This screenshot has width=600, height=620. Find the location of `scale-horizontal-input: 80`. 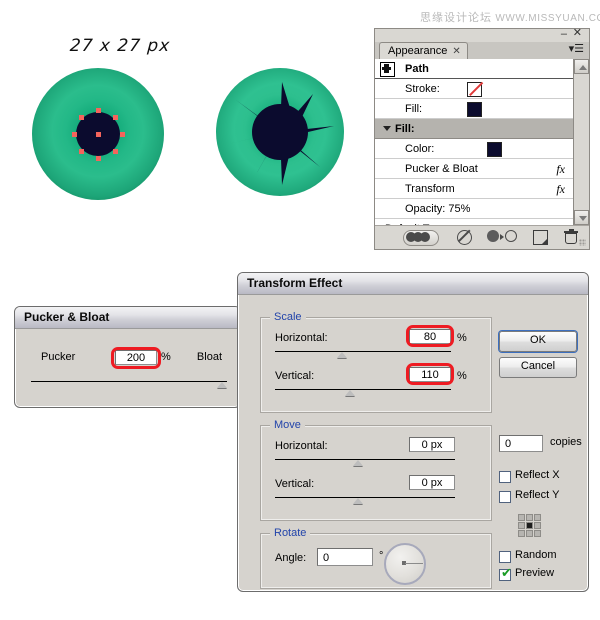

scale-horizontal-input: 80 is located at coordinates (430, 336).